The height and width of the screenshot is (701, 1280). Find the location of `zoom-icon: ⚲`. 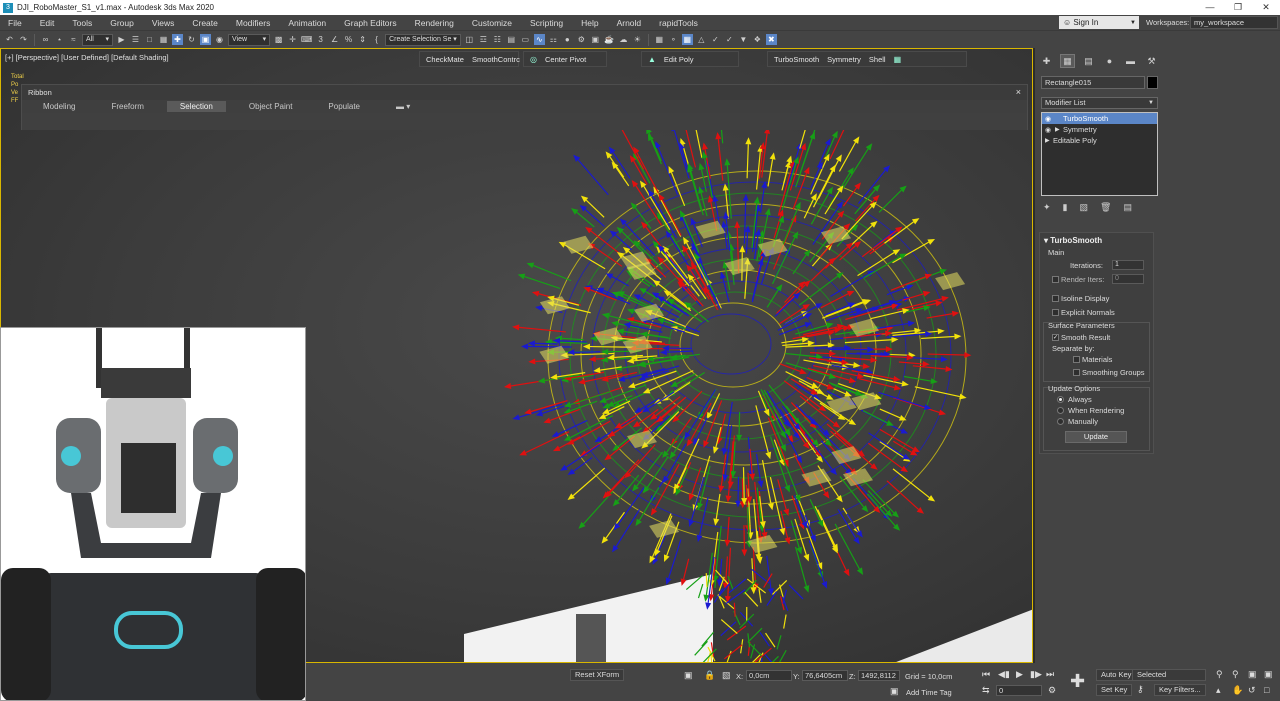

zoom-icon: ⚲ is located at coordinates (1219, 674).